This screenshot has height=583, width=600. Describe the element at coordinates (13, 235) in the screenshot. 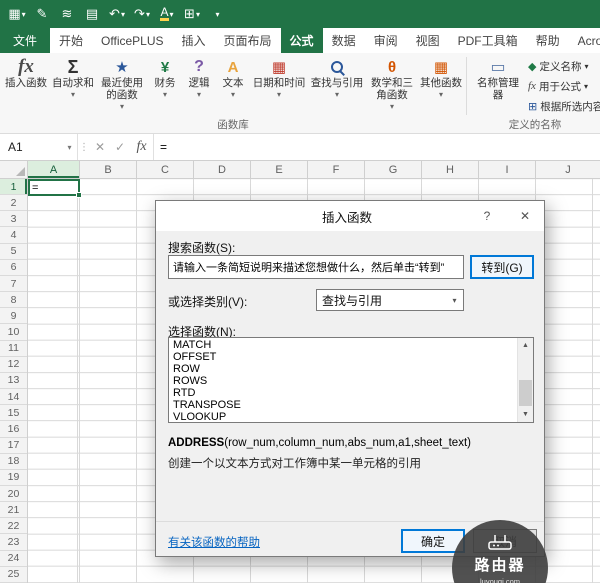

I see `row-header-4: 4` at that location.